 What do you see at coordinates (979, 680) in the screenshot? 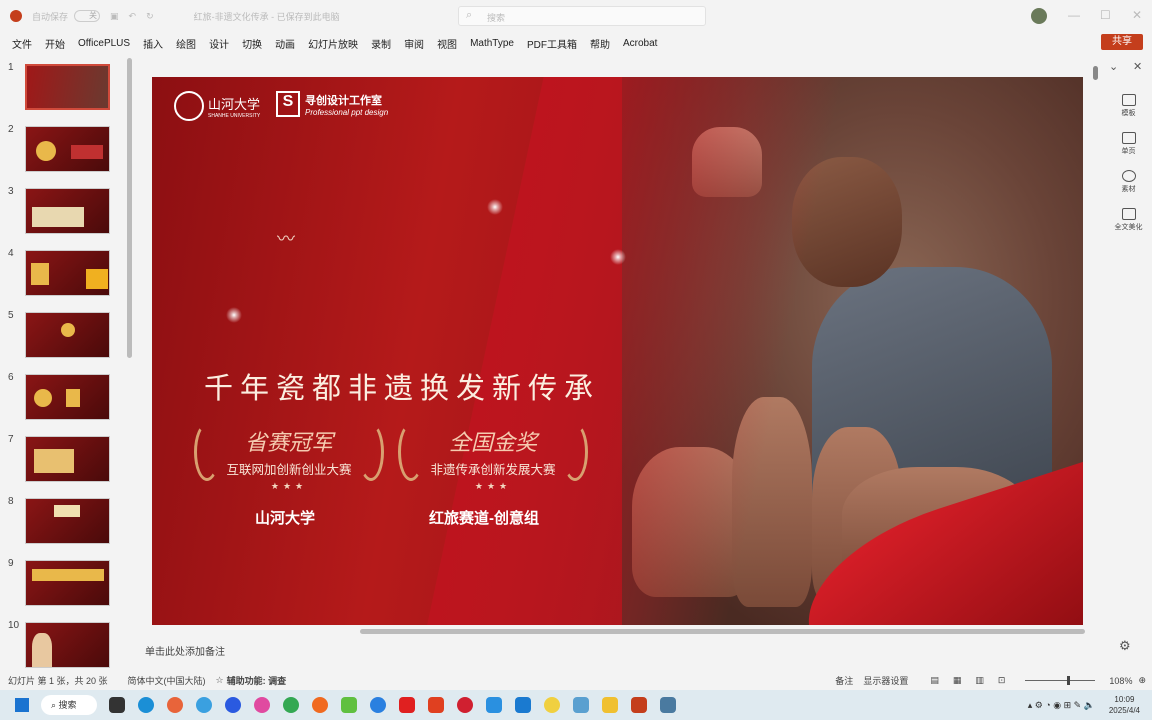
I see `reading-view-icon: ▥` at bounding box center [979, 680].